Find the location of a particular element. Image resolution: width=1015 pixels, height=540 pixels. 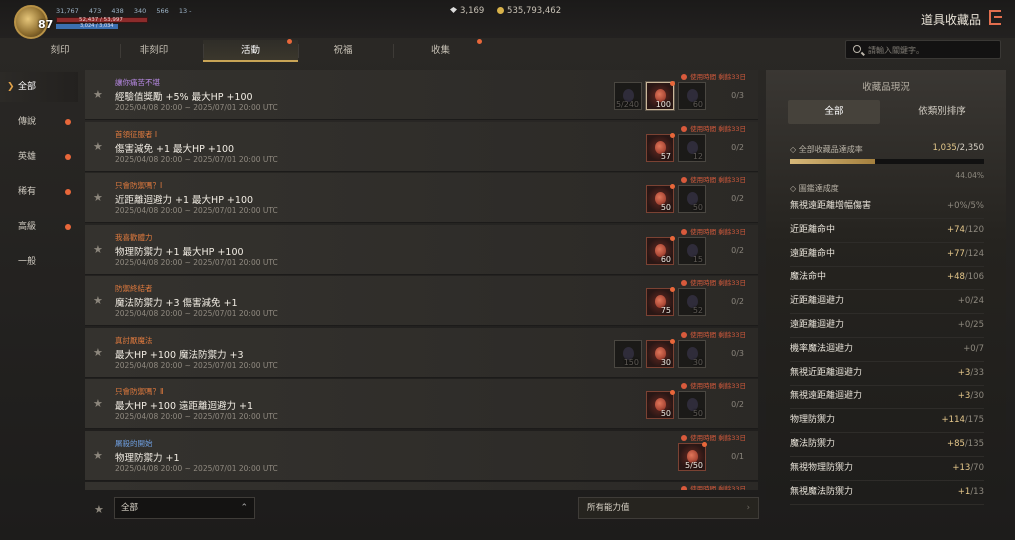

stat-4: 340 is located at coordinates (140, 11).